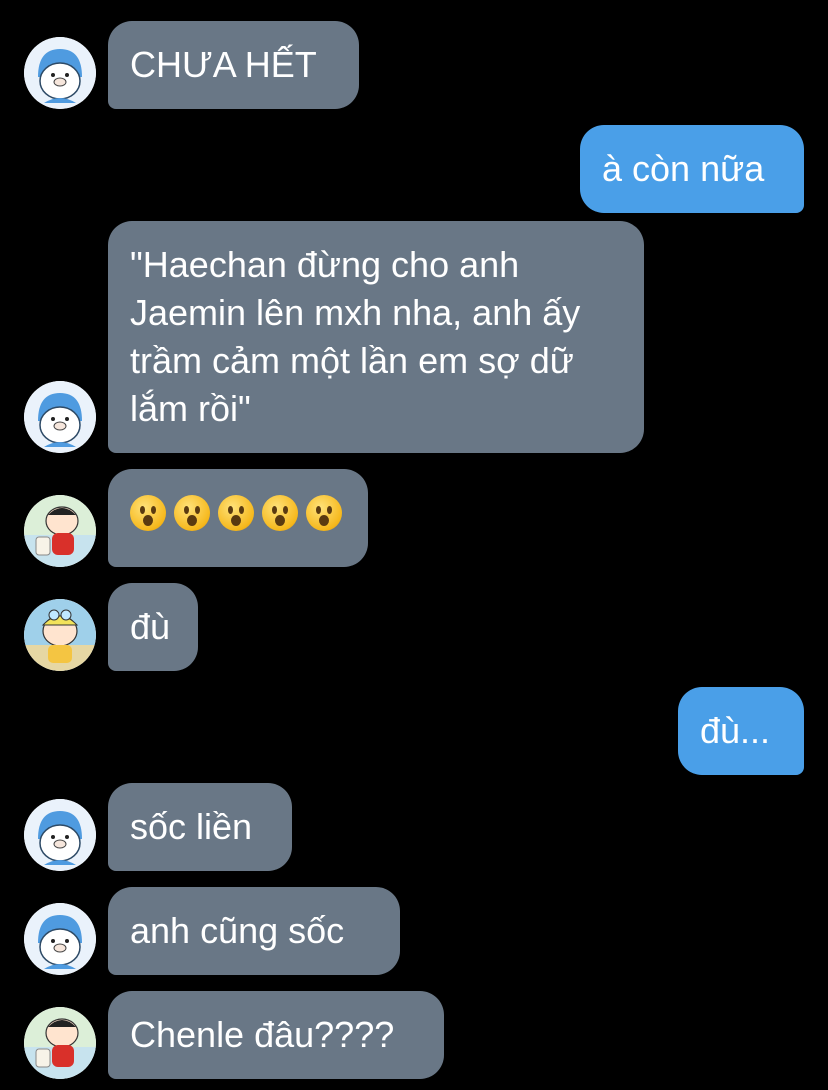  I want to click on message-bubble: à còn nữa, so click(692, 169).